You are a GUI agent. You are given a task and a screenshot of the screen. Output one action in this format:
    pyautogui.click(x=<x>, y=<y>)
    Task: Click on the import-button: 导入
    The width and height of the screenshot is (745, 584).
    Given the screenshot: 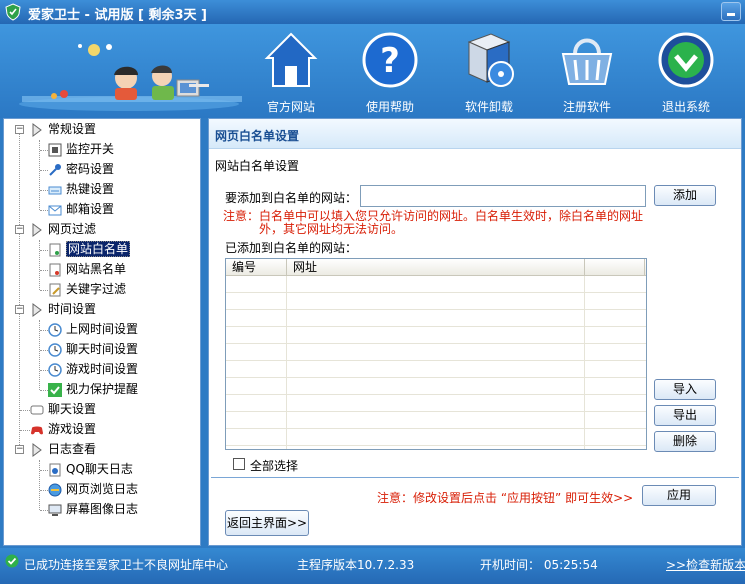 What is the action you would take?
    pyautogui.click(x=685, y=389)
    